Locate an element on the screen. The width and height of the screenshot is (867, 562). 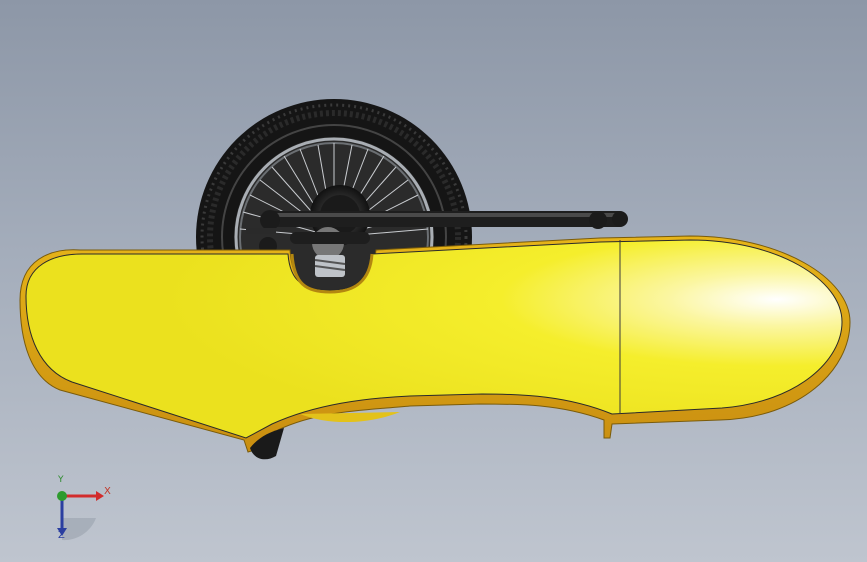
y-axis-label: Y is located at coordinates (61, 480).